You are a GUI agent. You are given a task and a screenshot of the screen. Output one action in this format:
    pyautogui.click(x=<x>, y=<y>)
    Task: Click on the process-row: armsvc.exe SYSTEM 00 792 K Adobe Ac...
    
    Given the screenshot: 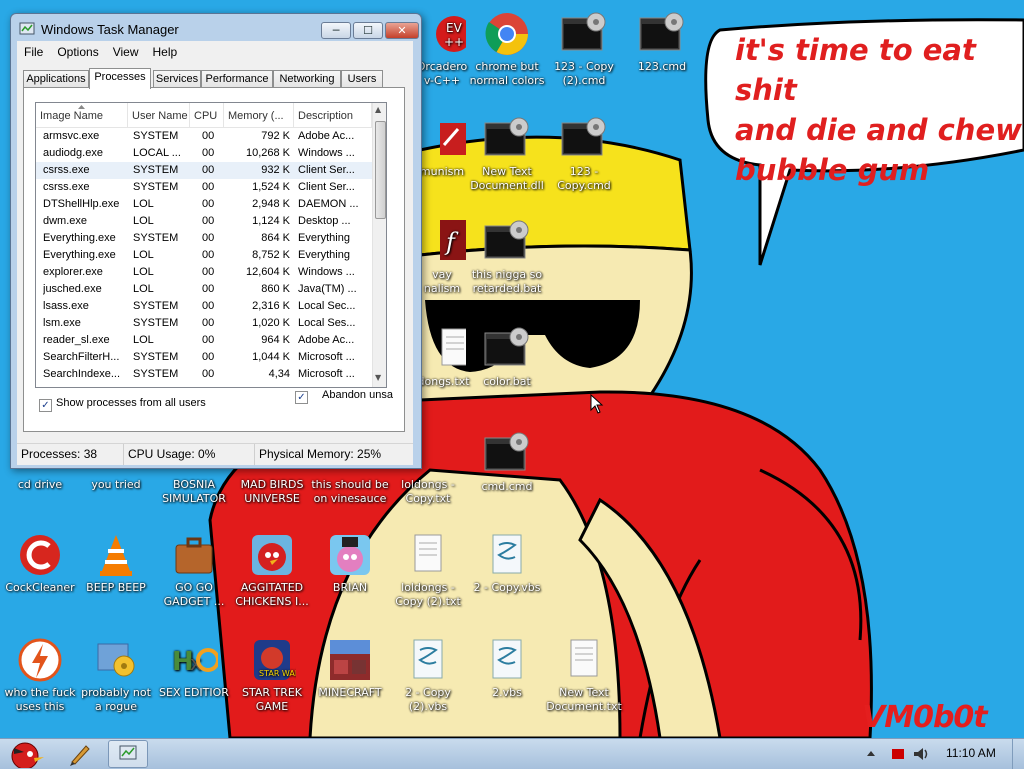 What is the action you would take?
    pyautogui.click(x=204, y=136)
    